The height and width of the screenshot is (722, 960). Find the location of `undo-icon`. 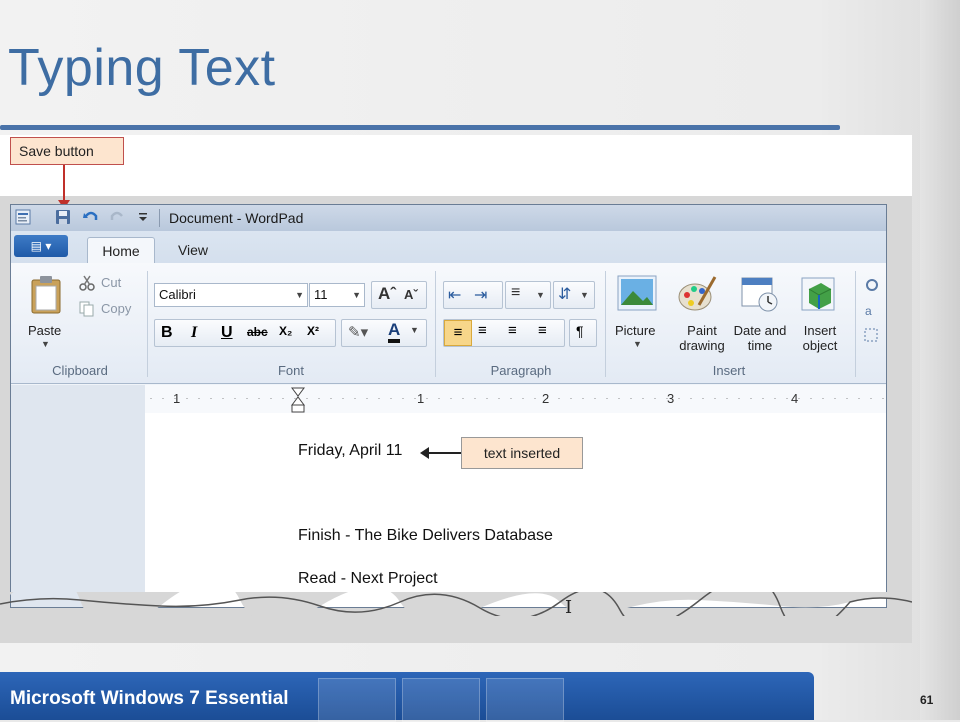

undo-icon is located at coordinates (91, 217).